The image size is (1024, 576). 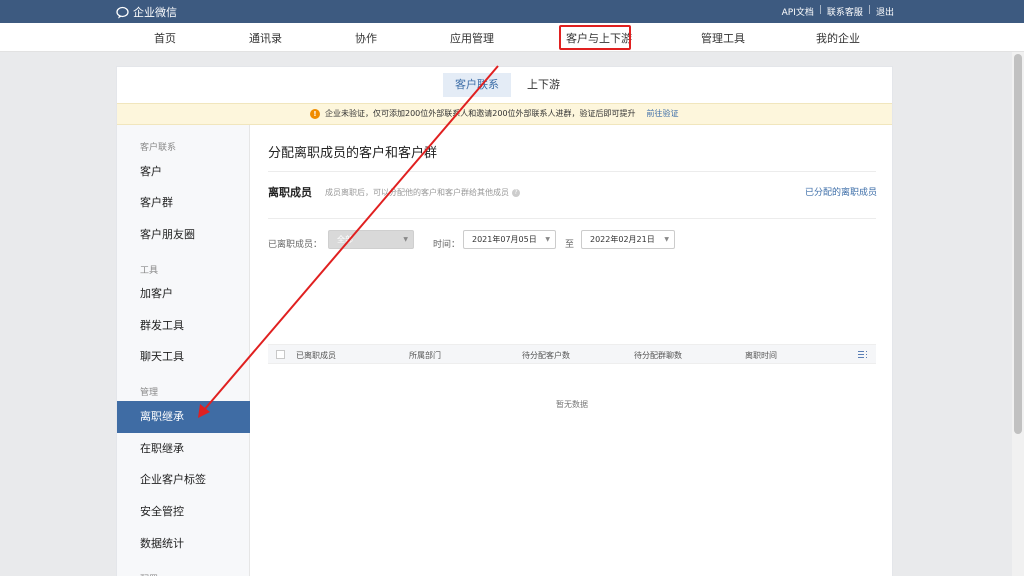 What do you see at coordinates (516, 192) in the screenshot?
I see `help-icon: ?` at bounding box center [516, 192].